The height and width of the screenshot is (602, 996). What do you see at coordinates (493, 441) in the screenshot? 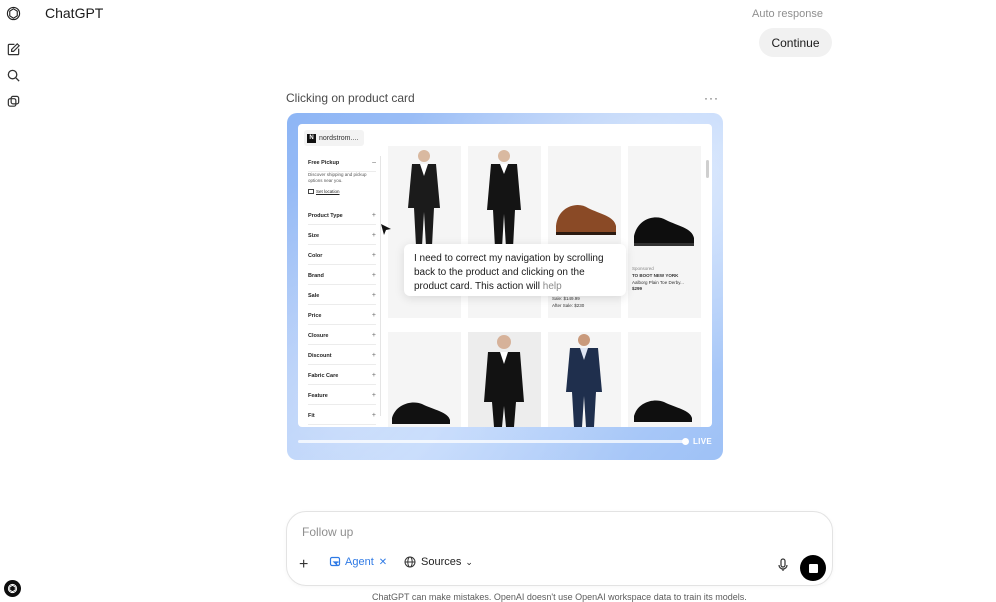
I see `live-progress-bar` at bounding box center [493, 441].